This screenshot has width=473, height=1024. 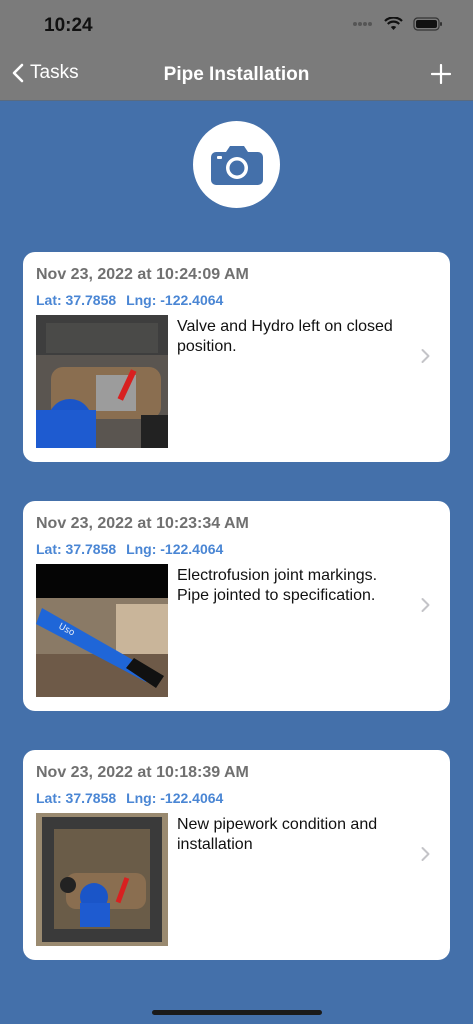 I want to click on status-icons, so click(x=397, y=24).